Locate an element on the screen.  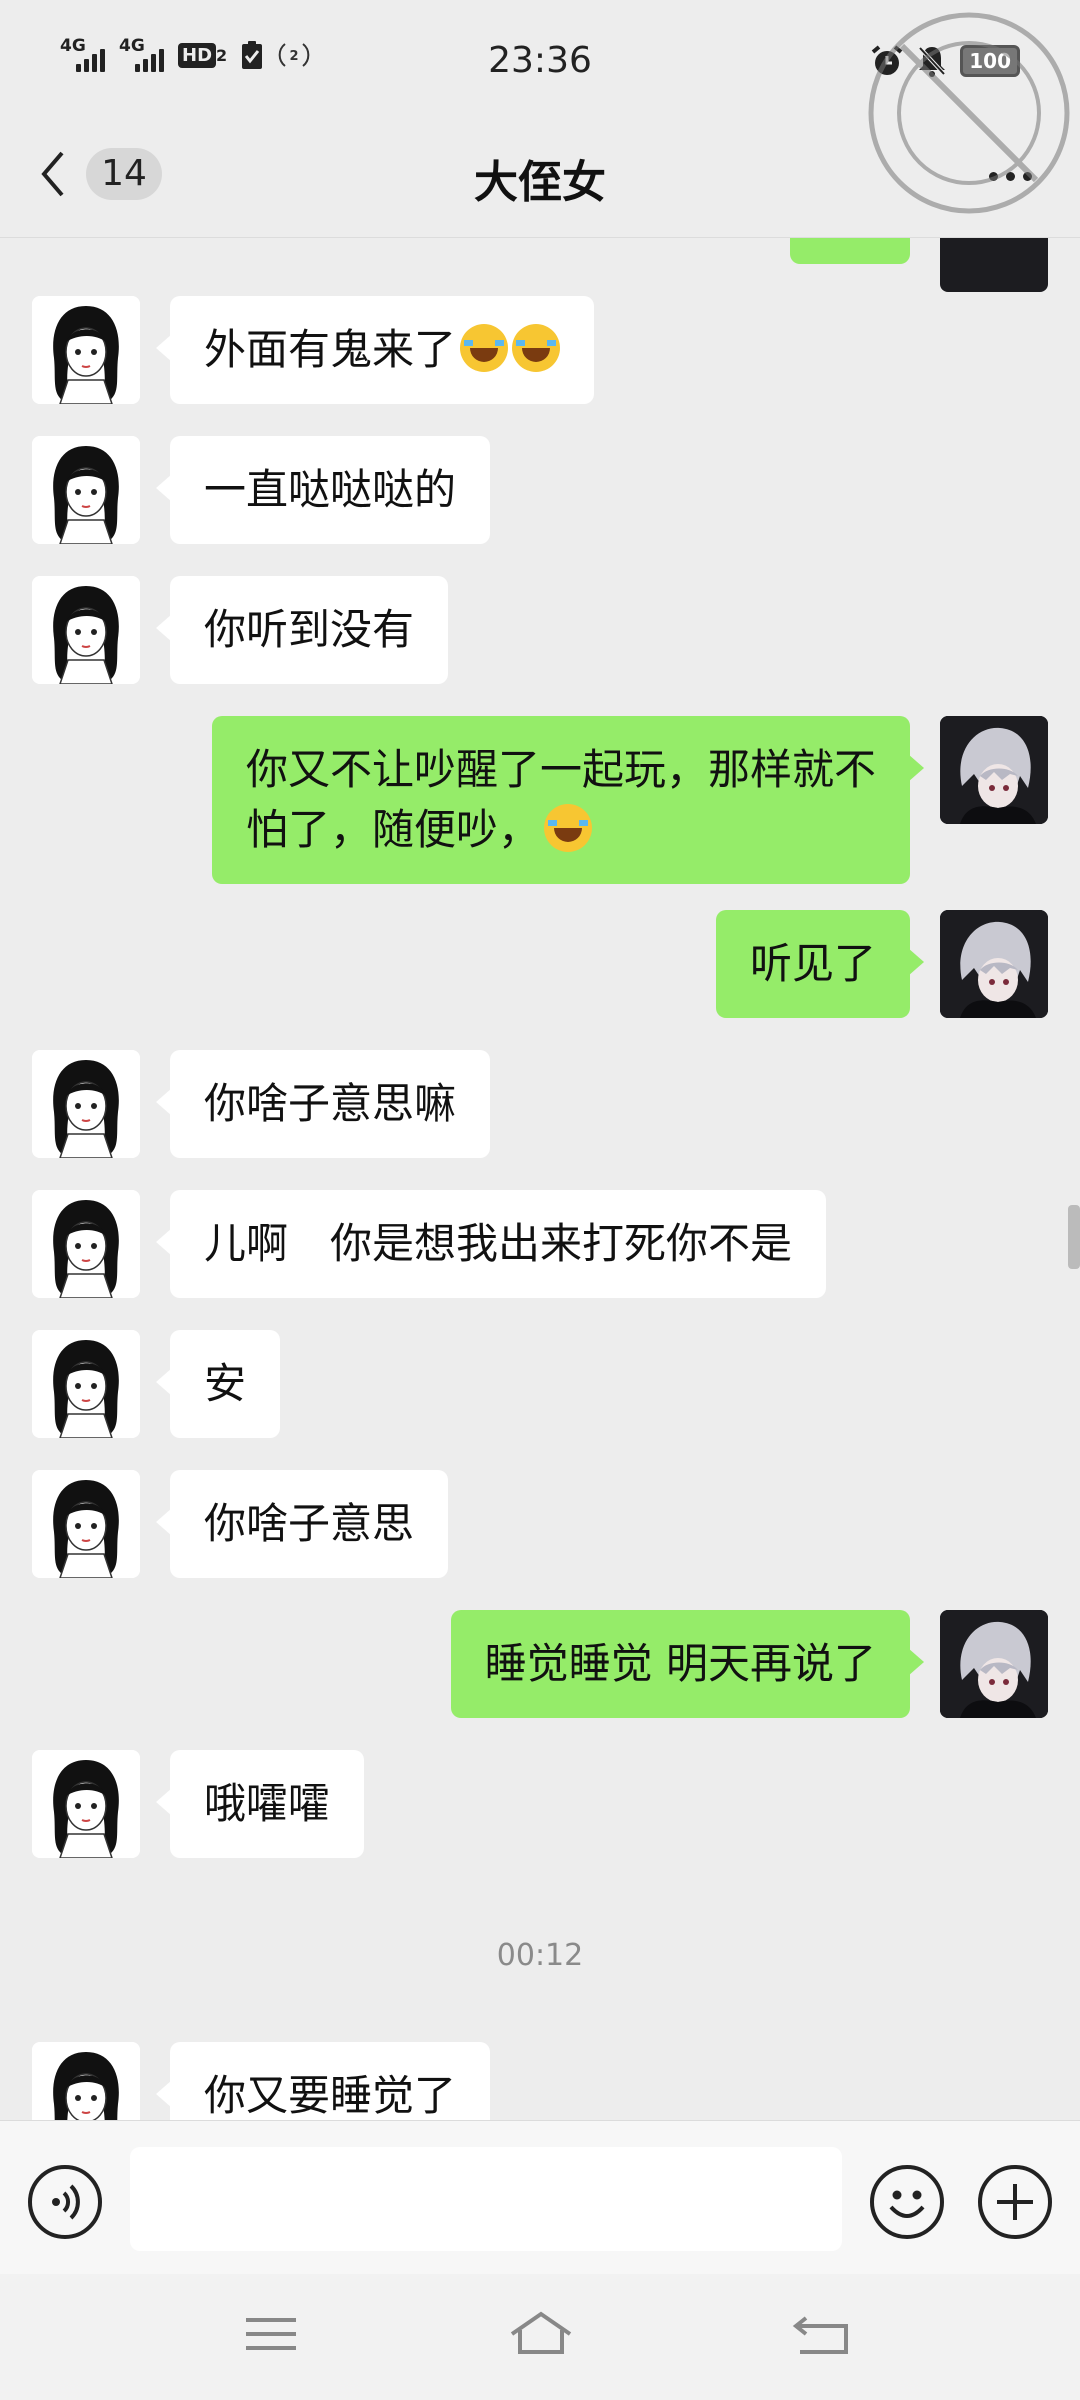
message-bubble: 哦嚯嚯 is located at coordinates (260, 1804).